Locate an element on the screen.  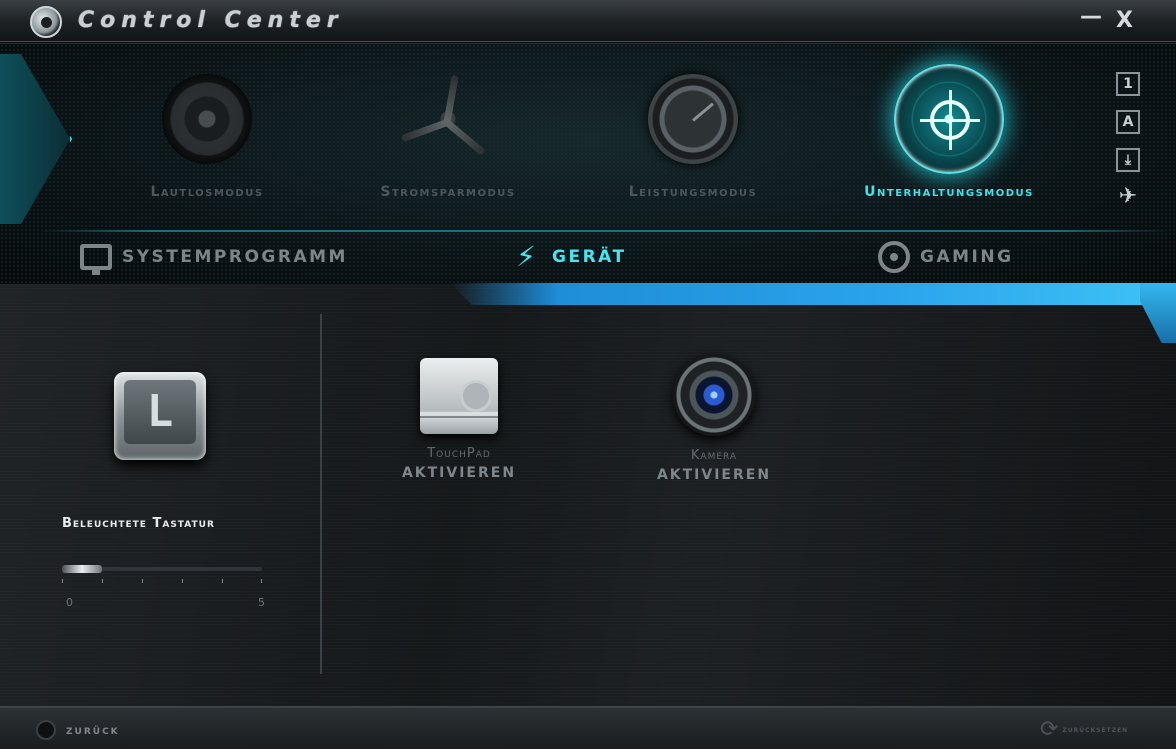
reset-label: zurücksetzen is located at coordinates (1095, 730).